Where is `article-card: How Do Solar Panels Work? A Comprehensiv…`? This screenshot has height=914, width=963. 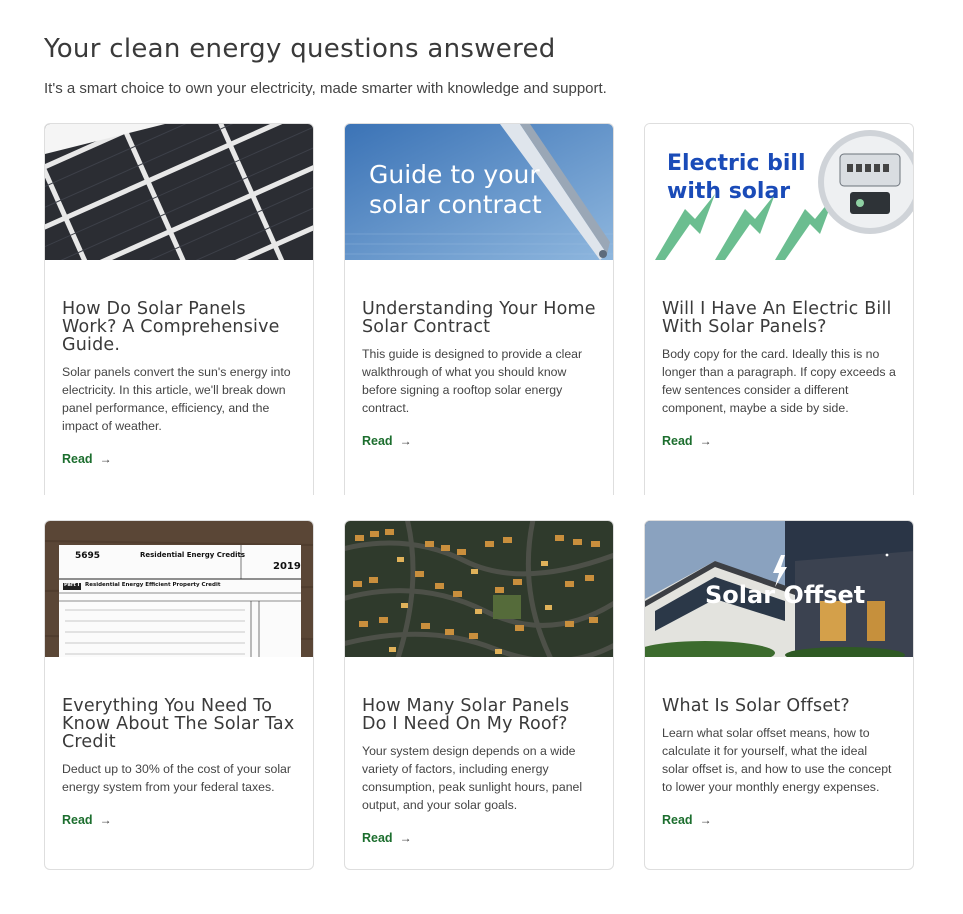 article-card: How Do Solar Panels Work? A Comprehensiv… is located at coordinates (179, 309).